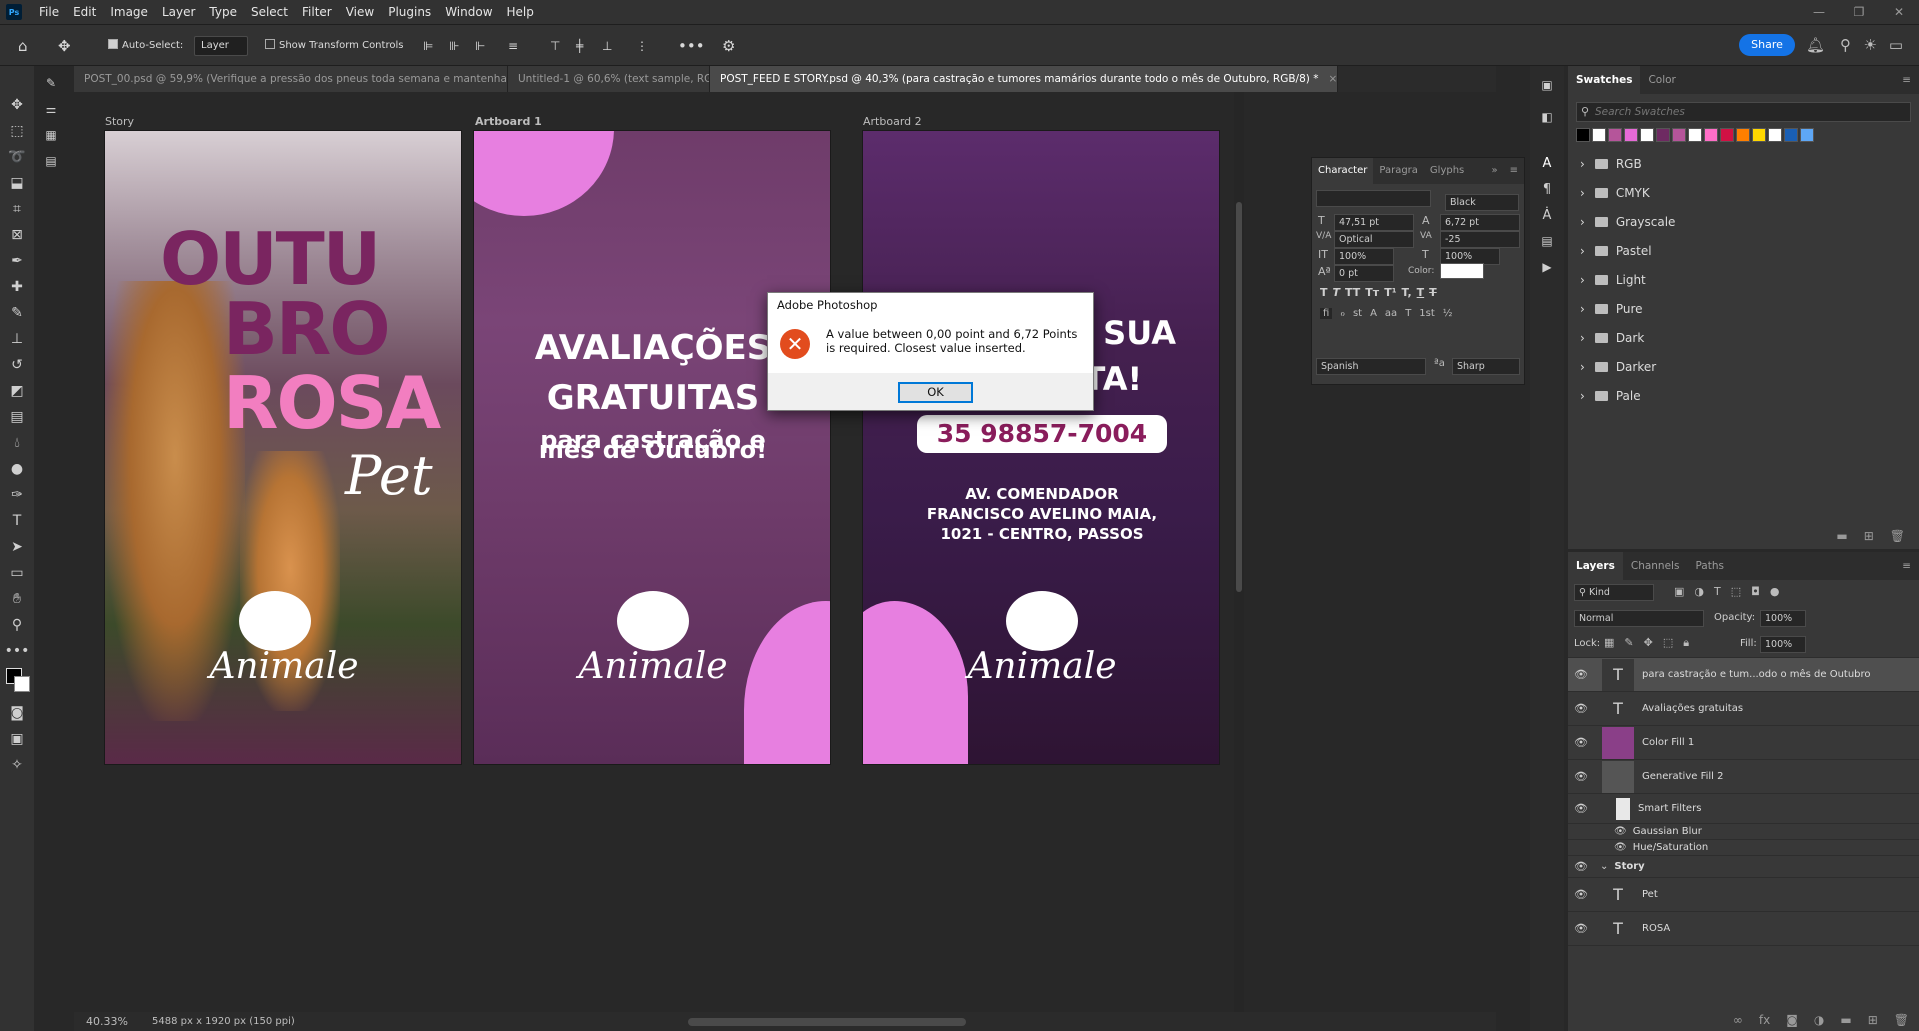  What do you see at coordinates (1390, 292) in the screenshot?
I see `superscript-button: T¹` at bounding box center [1390, 292].